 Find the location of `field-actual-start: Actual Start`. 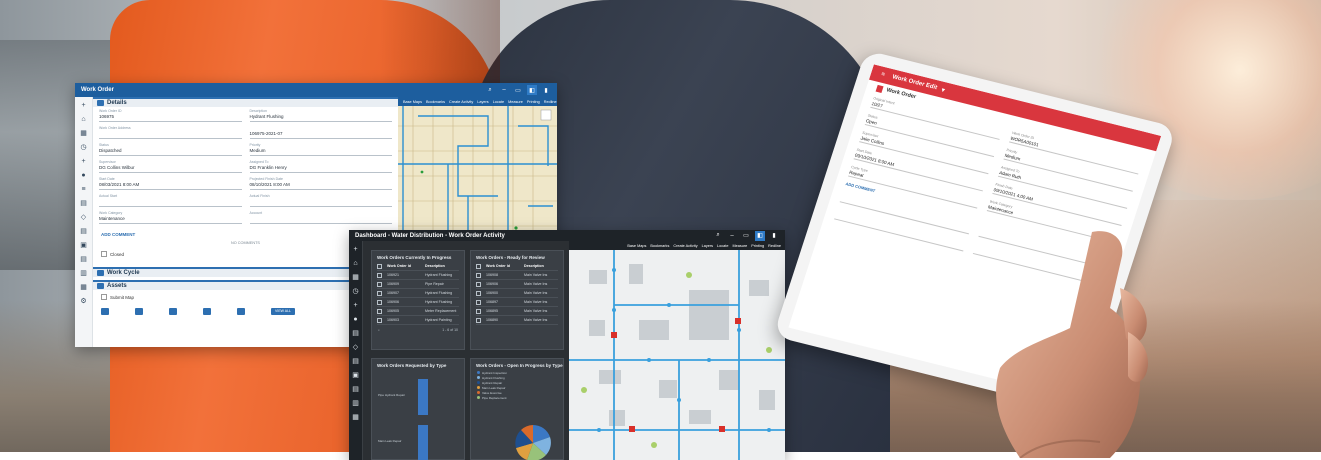

field-actual-start: Actual Start is located at coordinates (170, 200).